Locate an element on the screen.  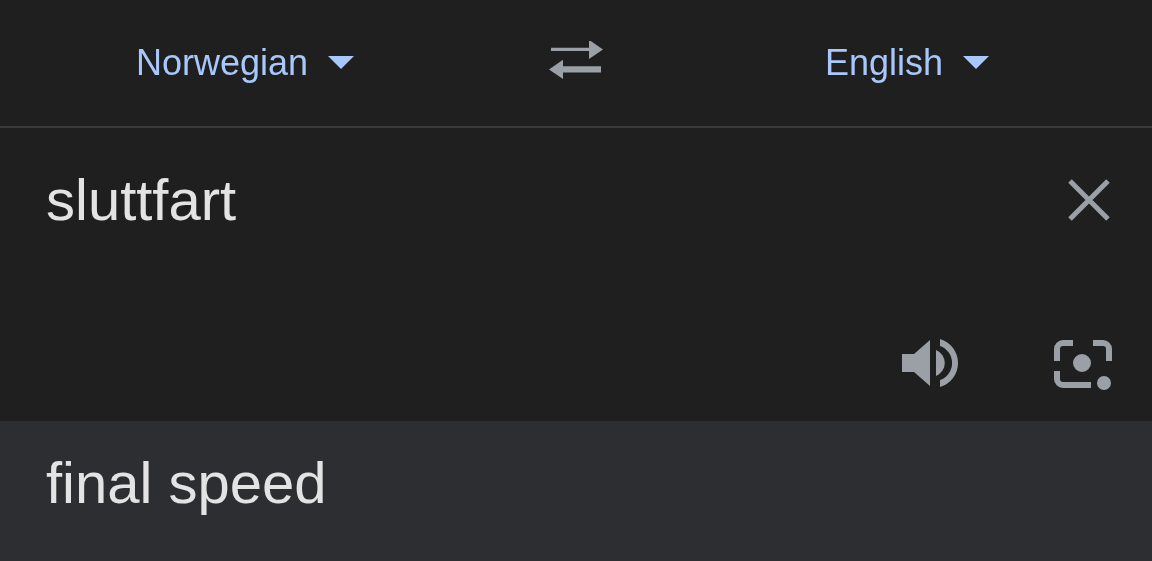
source-language-dropdown: Norwegian is located at coordinates (245, 63).